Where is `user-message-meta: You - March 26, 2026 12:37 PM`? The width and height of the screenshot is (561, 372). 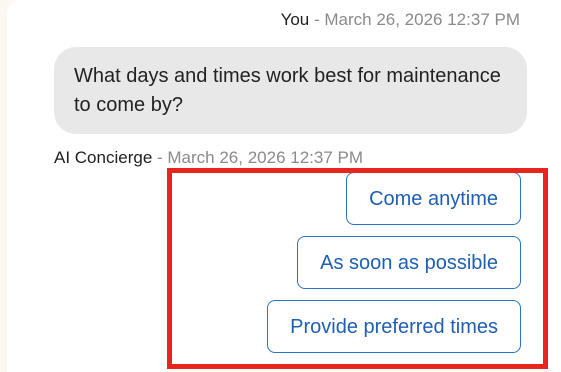
user-message-meta: You - March 26, 2026 12:37 PM is located at coordinates (400, 20).